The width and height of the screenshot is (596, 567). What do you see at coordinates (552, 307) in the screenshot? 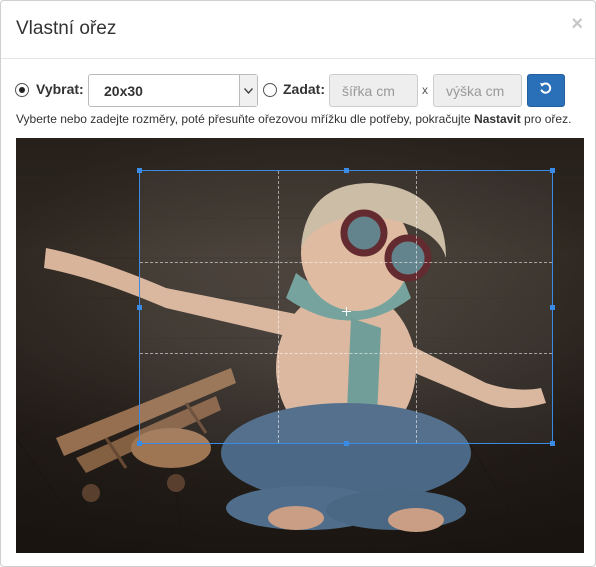
I see `crop-handle-e` at bounding box center [552, 307].